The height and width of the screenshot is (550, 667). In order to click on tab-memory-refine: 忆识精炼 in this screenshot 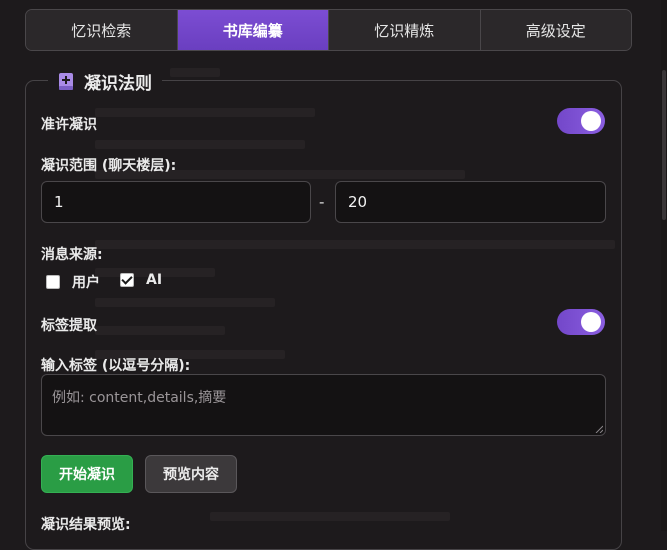, I will do `click(405, 30)`.